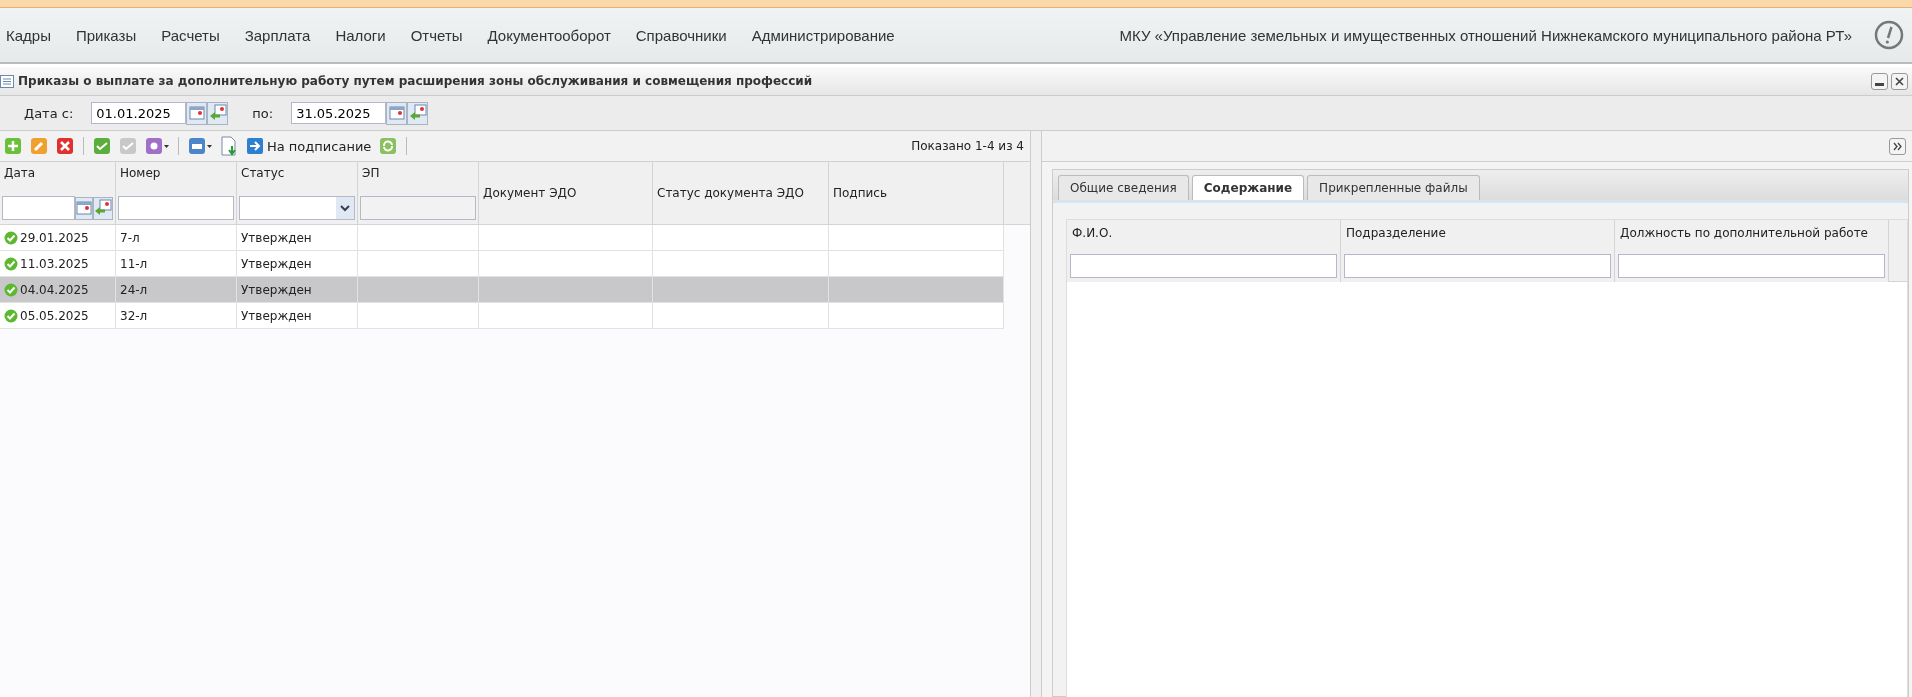  What do you see at coordinates (176, 264) in the screenshot?
I see `table-cell: 11-л` at bounding box center [176, 264].